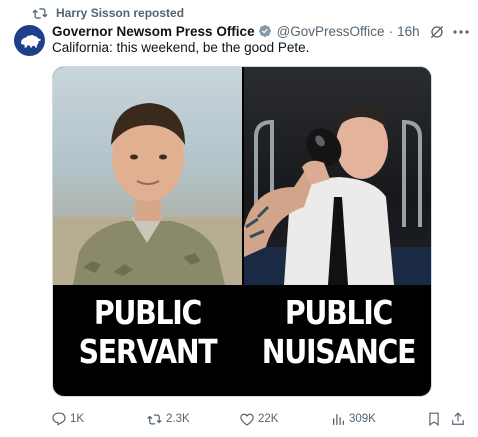 This screenshot has width=478, height=437. I want to click on reply-icon, so click(59, 419).